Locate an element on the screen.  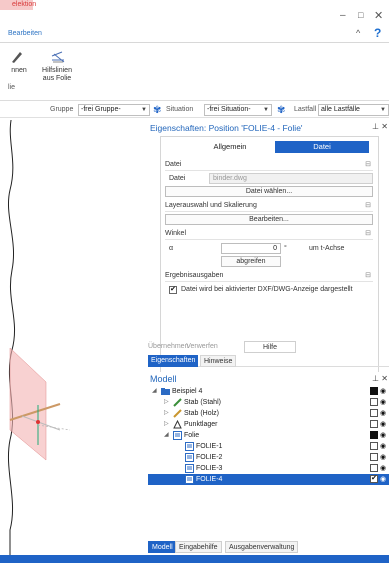
tree-row: FOLIE-1 ◉ is located at coordinates (268, 446).